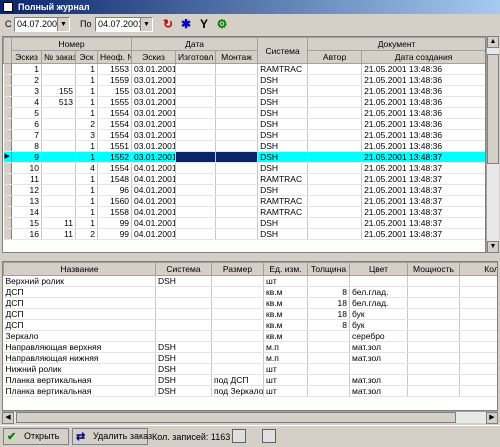 The image size is (500, 447). What do you see at coordinates (54, 7) in the screenshot?
I see `window-title: Полный журнал` at bounding box center [54, 7].